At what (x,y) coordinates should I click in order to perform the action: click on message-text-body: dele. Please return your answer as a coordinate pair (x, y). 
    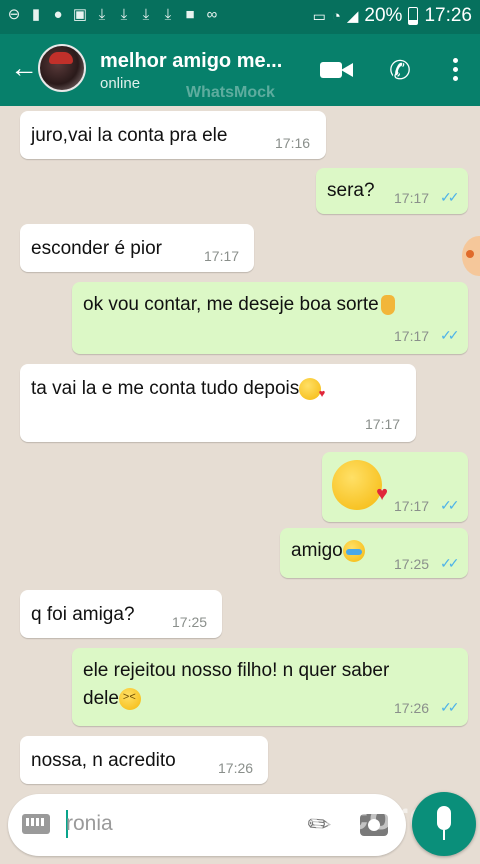
    Looking at the image, I should click on (101, 699).